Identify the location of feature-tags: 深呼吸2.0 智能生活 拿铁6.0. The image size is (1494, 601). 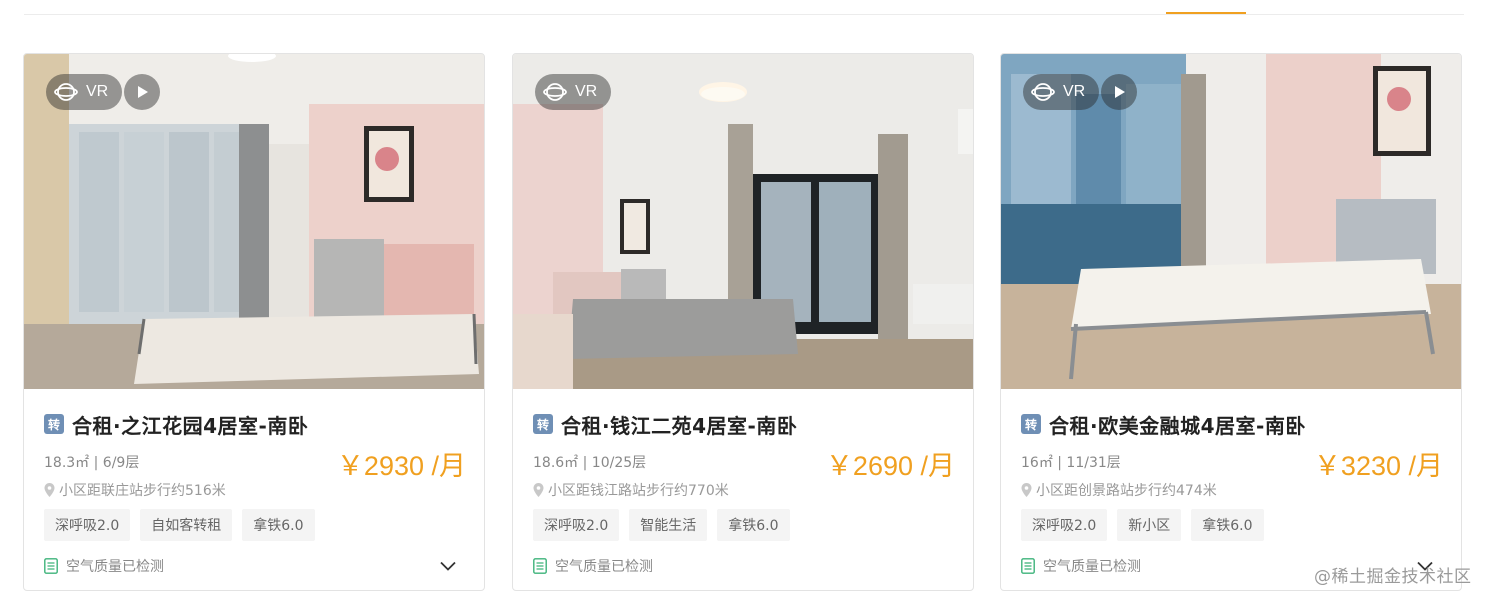
(661, 525).